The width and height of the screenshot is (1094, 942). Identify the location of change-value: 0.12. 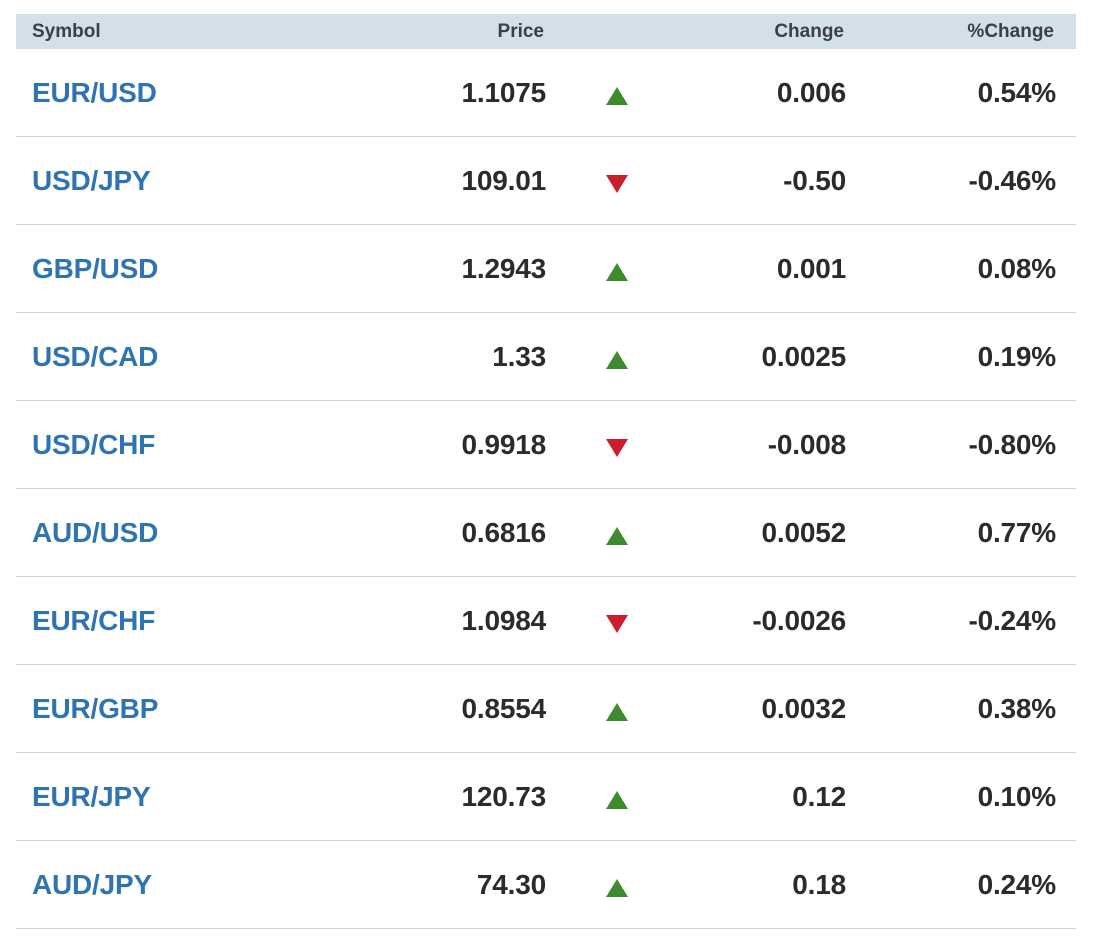
(819, 796).